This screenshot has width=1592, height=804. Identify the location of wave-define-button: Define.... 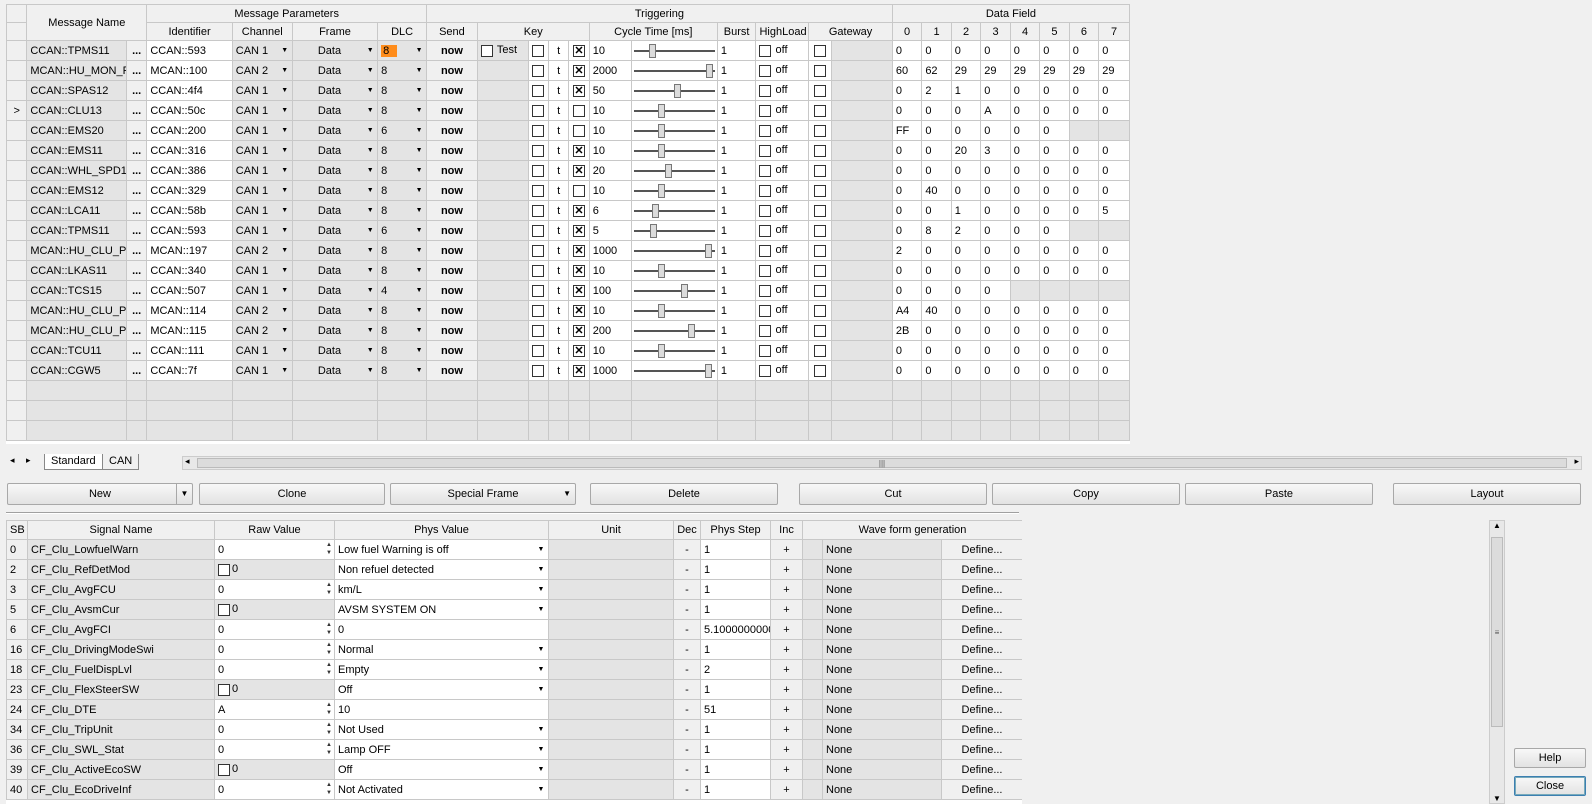
(981, 709).